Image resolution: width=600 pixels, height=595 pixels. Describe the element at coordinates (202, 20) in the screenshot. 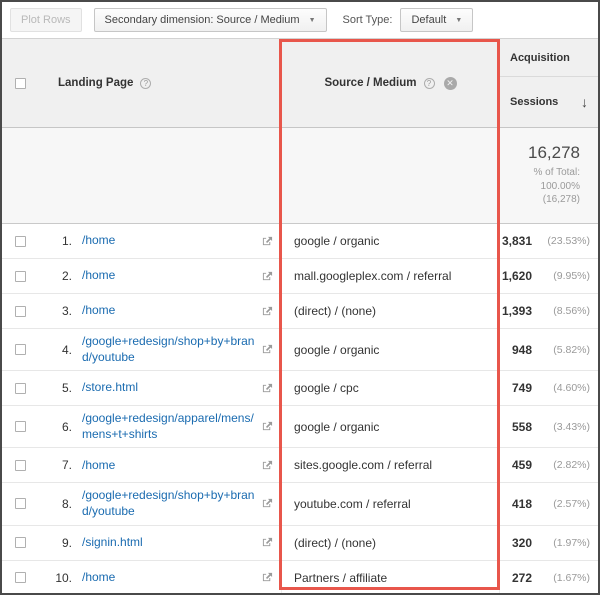

I see `secondary-dimension-label: Secondary dimension: Source / Medium` at that location.